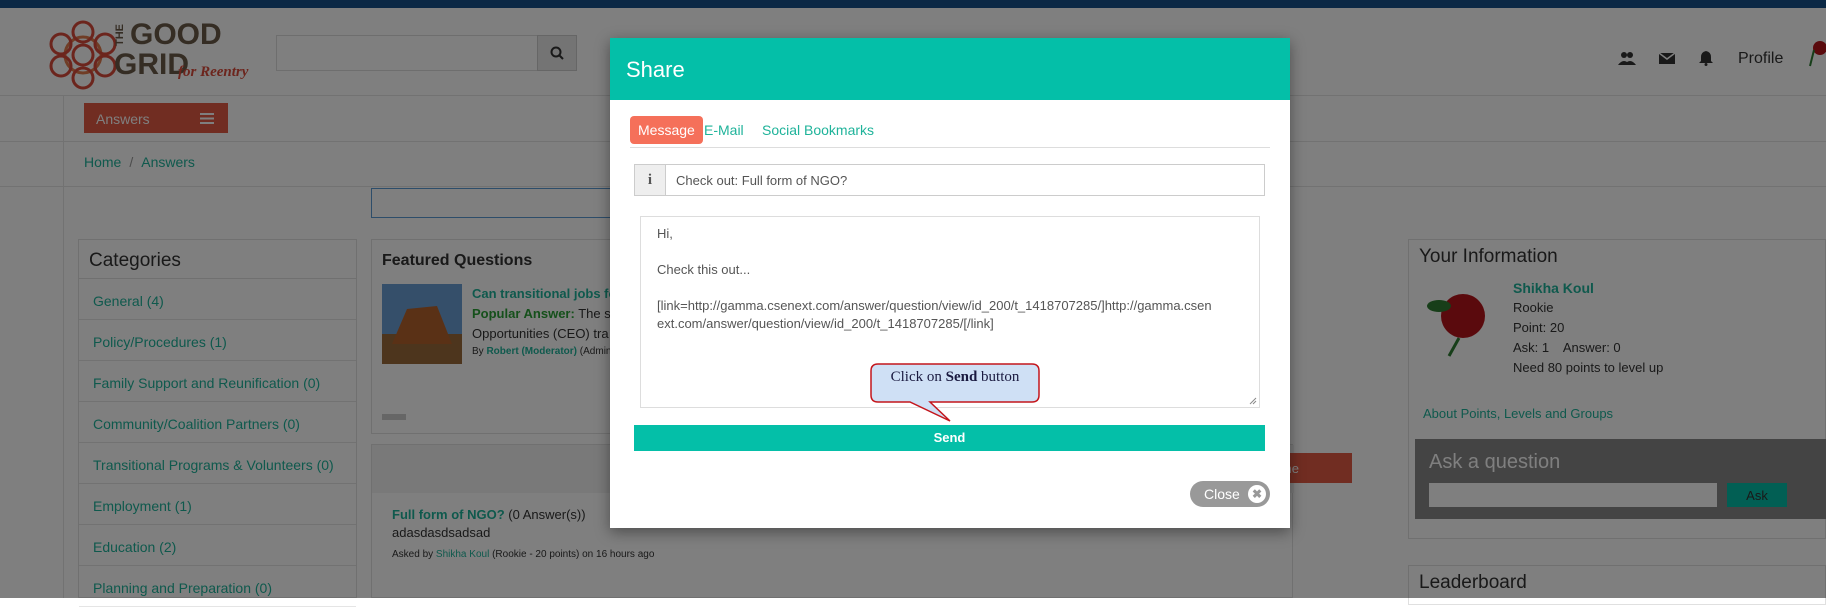 The height and width of the screenshot is (607, 1826). I want to click on tab-message: Message, so click(666, 130).